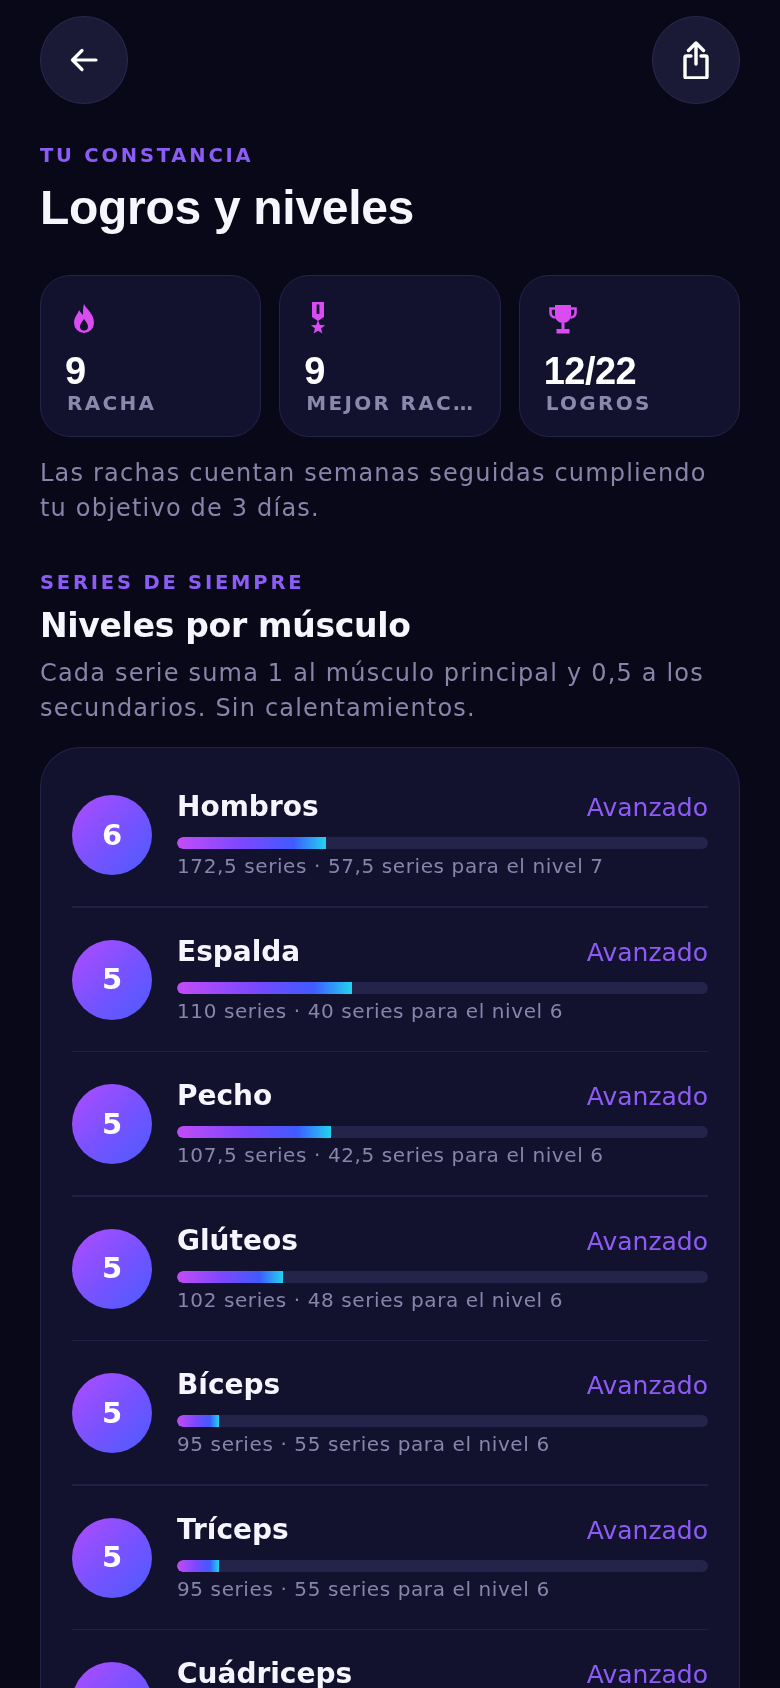 This screenshot has height=1688, width=780. Describe the element at coordinates (248, 807) in the screenshot. I see `muscle-name: Hombros` at that location.